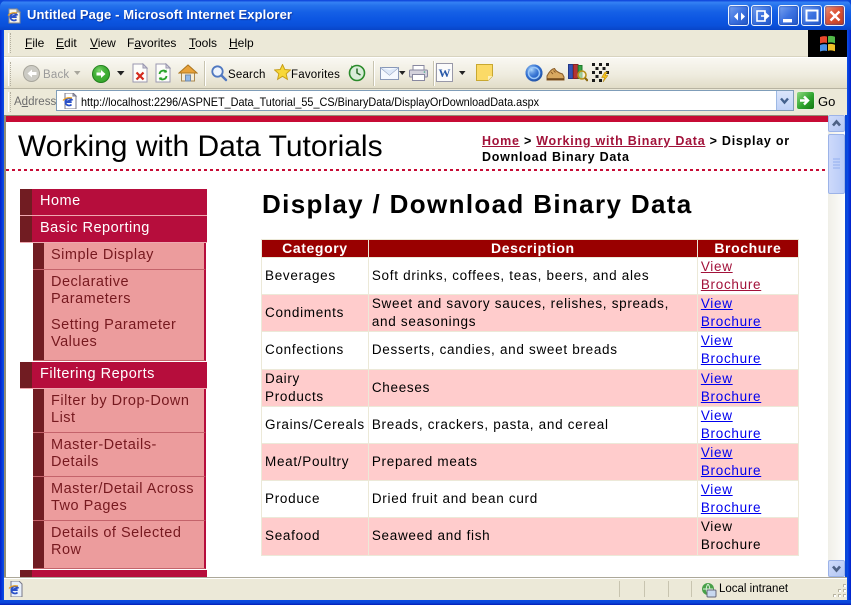 The image size is (851, 605). What do you see at coordinates (445, 73) in the screenshot?
I see `svg-text: W` at bounding box center [445, 73].